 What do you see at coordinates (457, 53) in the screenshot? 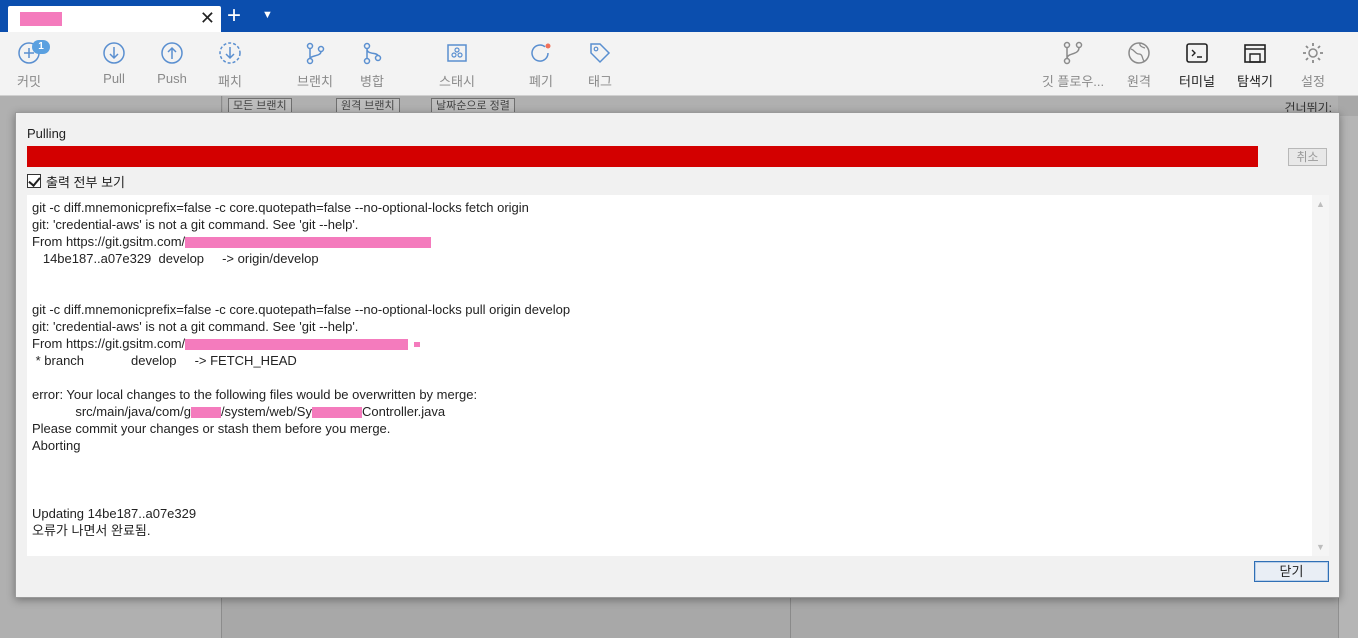
I see `stash-icon` at bounding box center [457, 53].